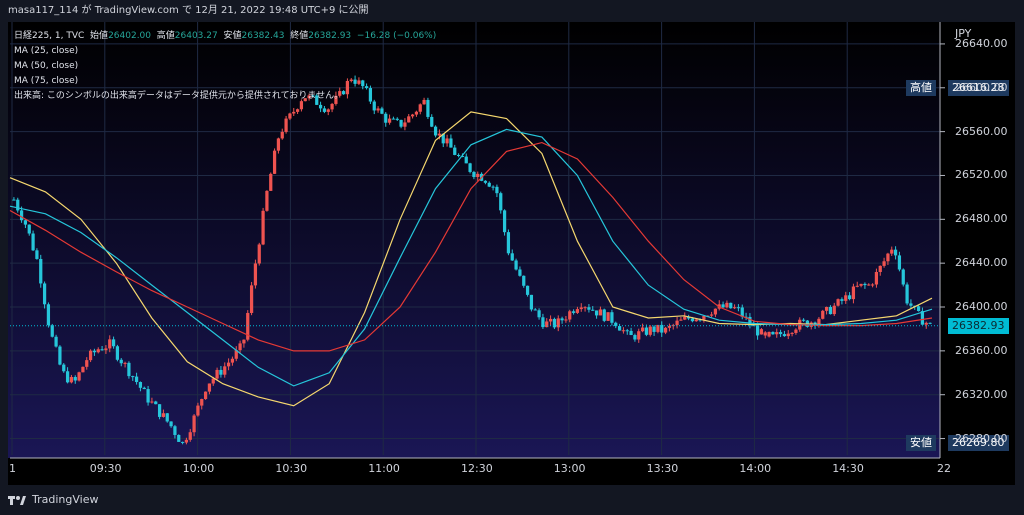 Image resolution: width=1024 pixels, height=515 pixels. Describe the element at coordinates (921, 88) in the screenshot. I see `high-tag-label: 高値` at that location.